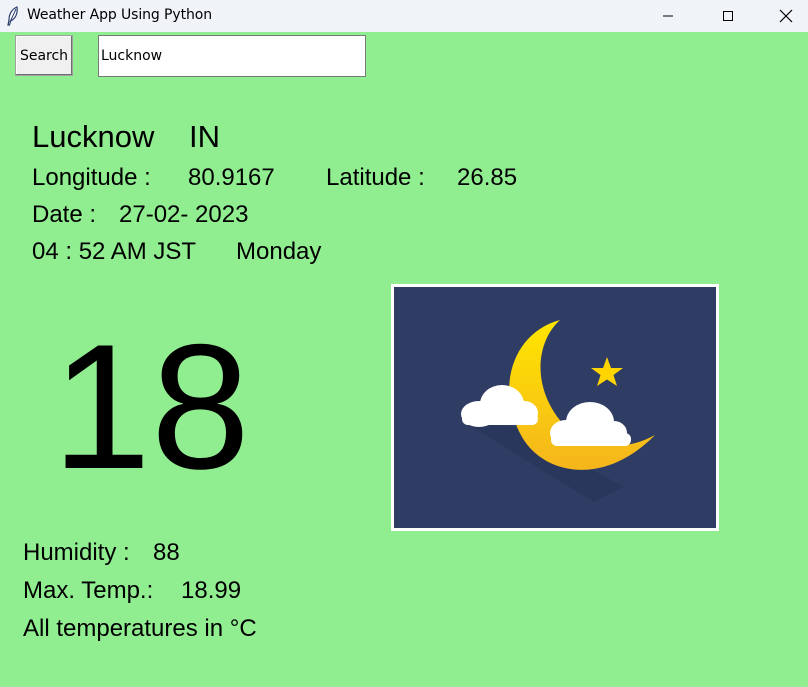 The width and height of the screenshot is (808, 687). I want to click on search-button: Search, so click(44, 55).